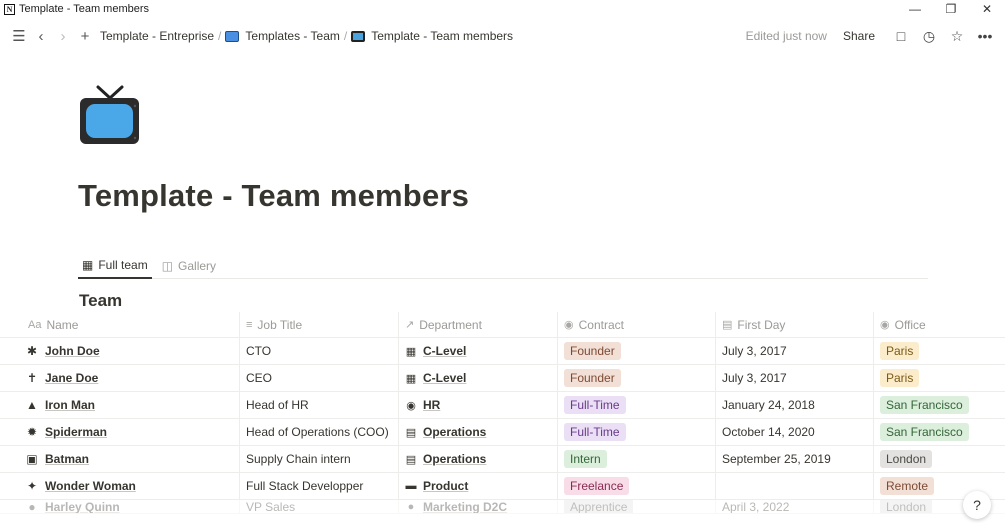  Describe the element at coordinates (189, 266) in the screenshot. I see `tab-gallery: ◫ Gallery` at that location.